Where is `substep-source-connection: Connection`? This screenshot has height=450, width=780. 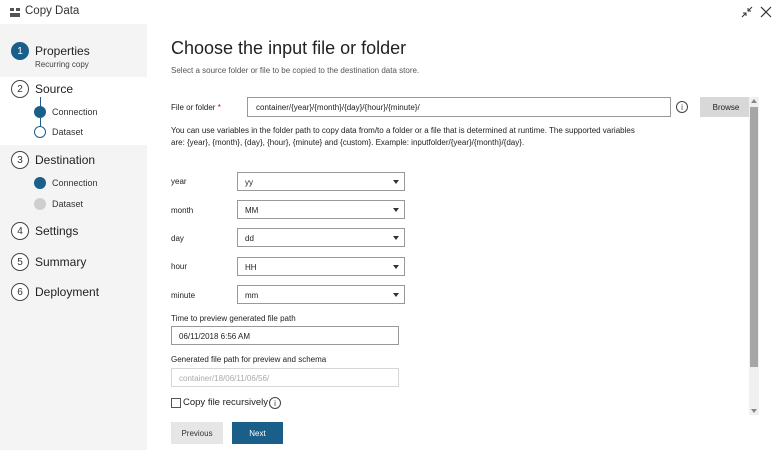 substep-source-connection: Connection is located at coordinates (73, 114).